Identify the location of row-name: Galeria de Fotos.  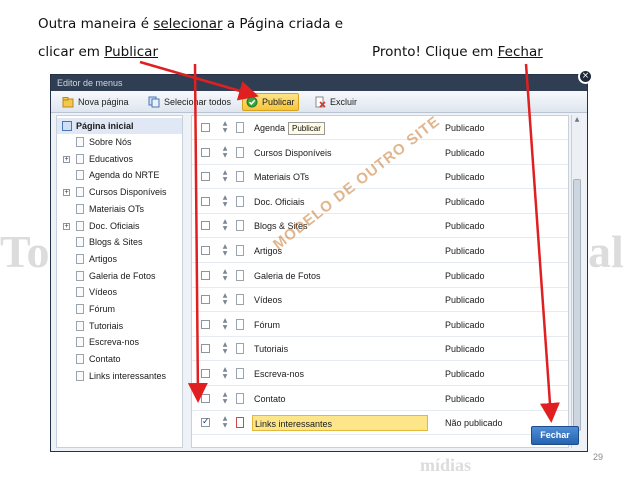
(286, 276).